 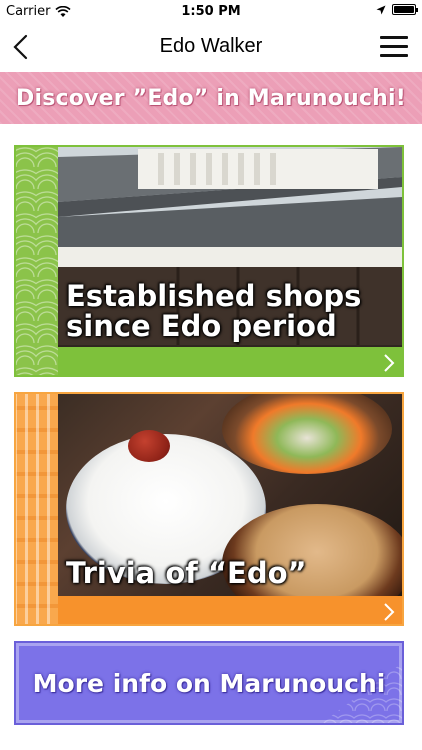 I want to click on status-bar: Carrier 1:50 PM, so click(x=211, y=12).